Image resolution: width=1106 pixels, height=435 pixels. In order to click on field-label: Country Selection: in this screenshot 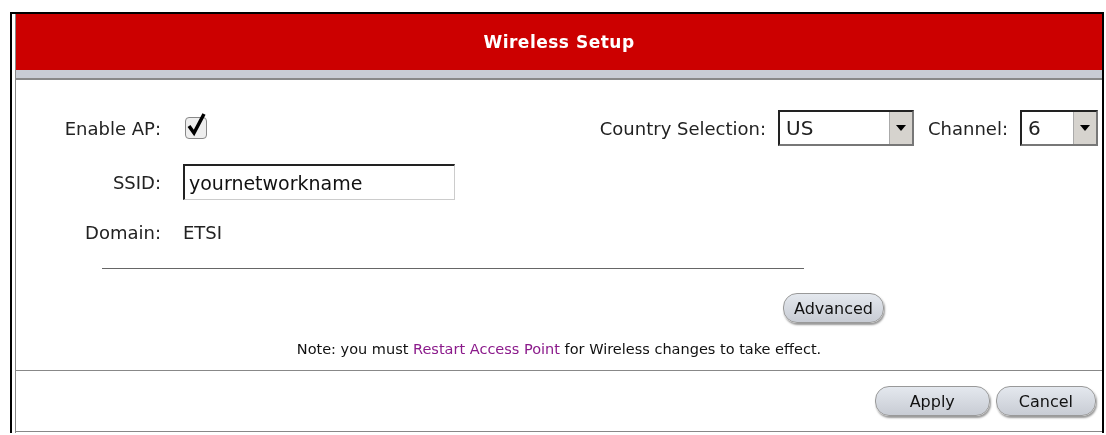, I will do `click(683, 128)`.